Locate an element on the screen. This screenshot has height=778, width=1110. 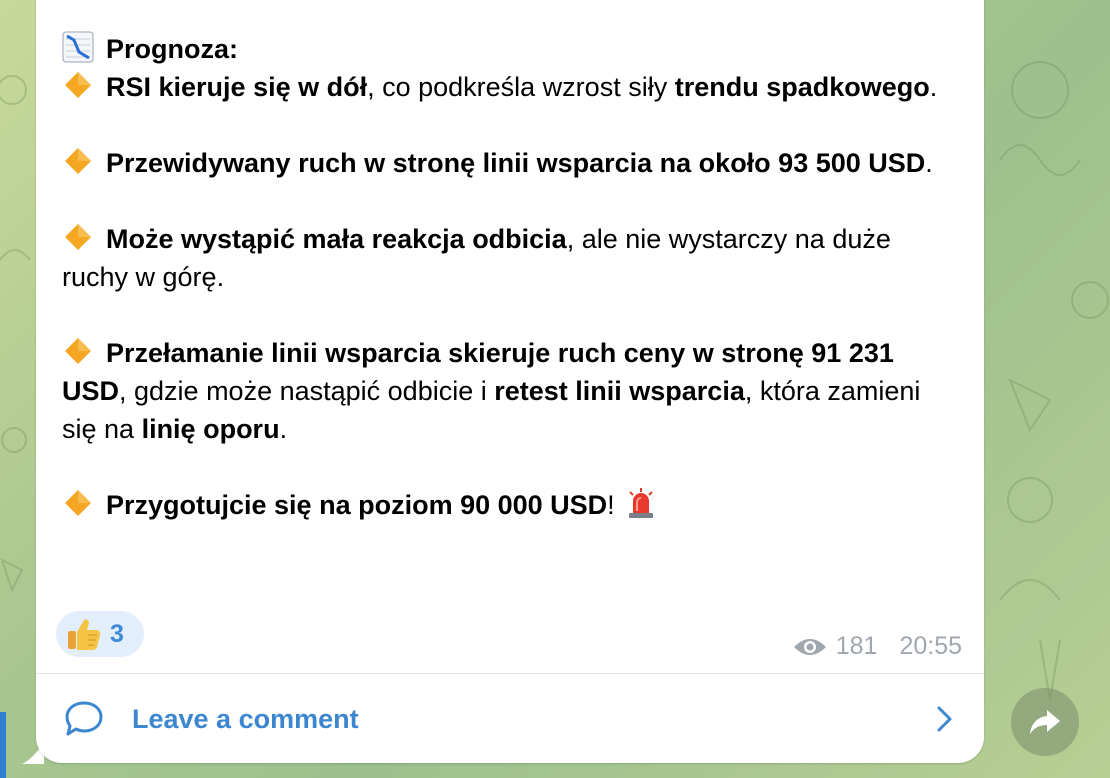
eye-icon is located at coordinates (809, 646).